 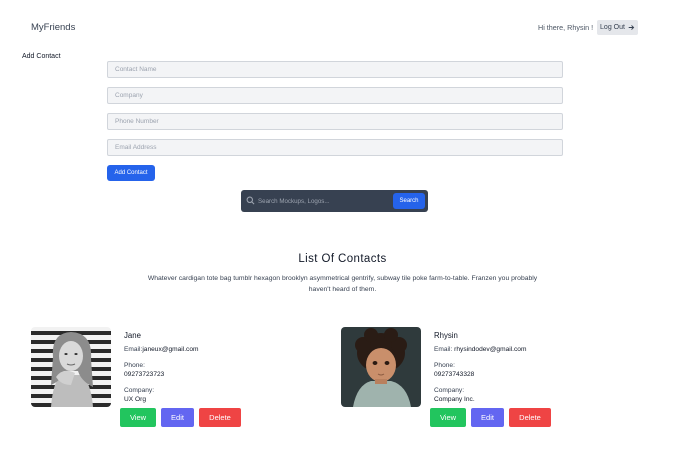 What do you see at coordinates (490, 349) in the screenshot?
I see `contact-email: rhysindodev@gmail.com` at bounding box center [490, 349].